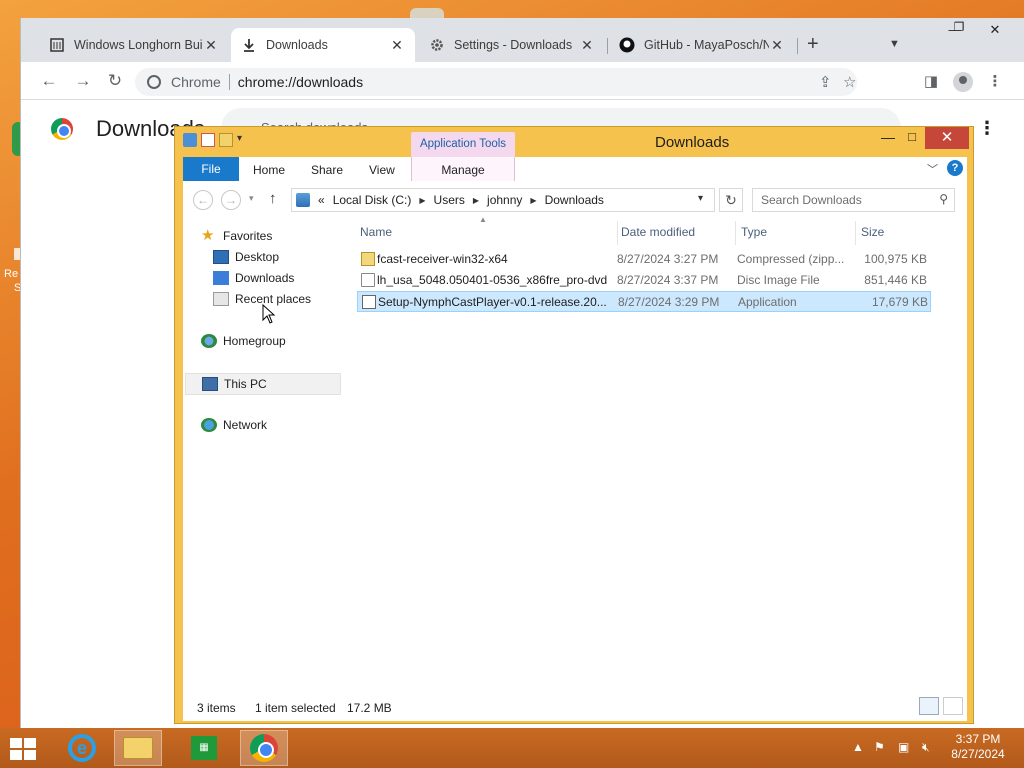 The width and height of the screenshot is (1024, 768). I want to click on breadcrumb-overflow: «, so click(321, 200).